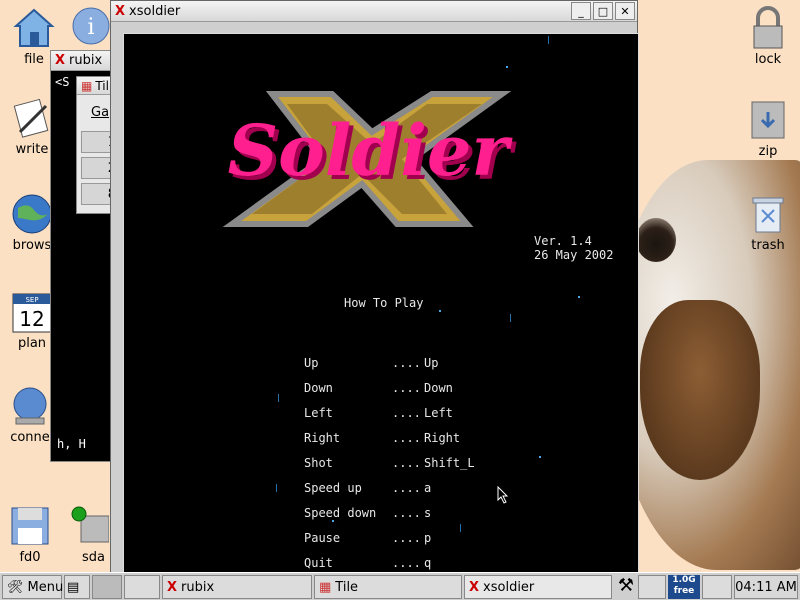  Describe the element at coordinates (347, 587) in the screenshot. I see `task-label: Tile` at that location.